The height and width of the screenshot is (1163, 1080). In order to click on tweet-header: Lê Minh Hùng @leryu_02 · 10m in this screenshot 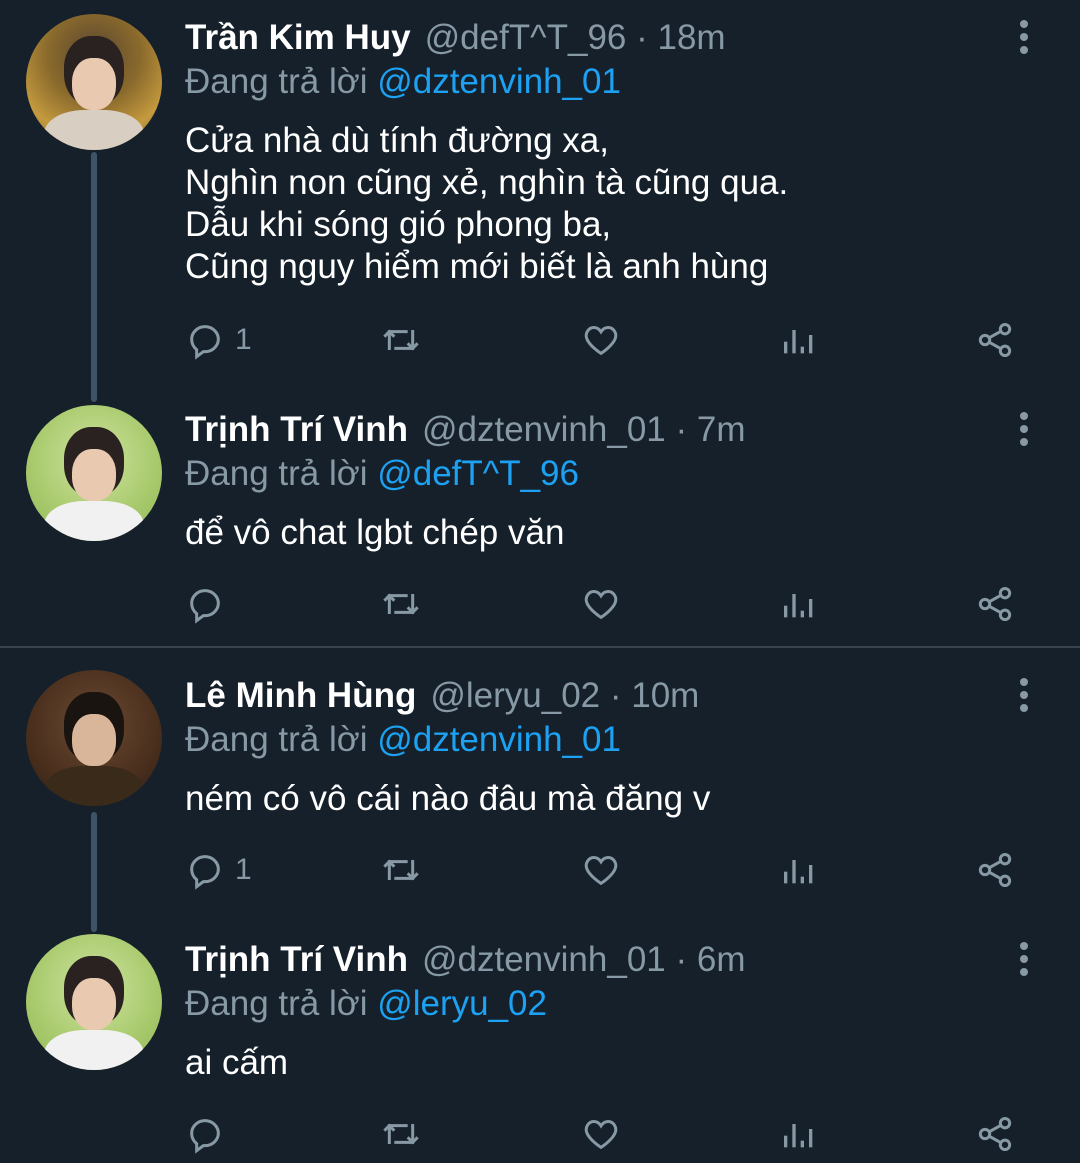, I will do `click(442, 696)`.